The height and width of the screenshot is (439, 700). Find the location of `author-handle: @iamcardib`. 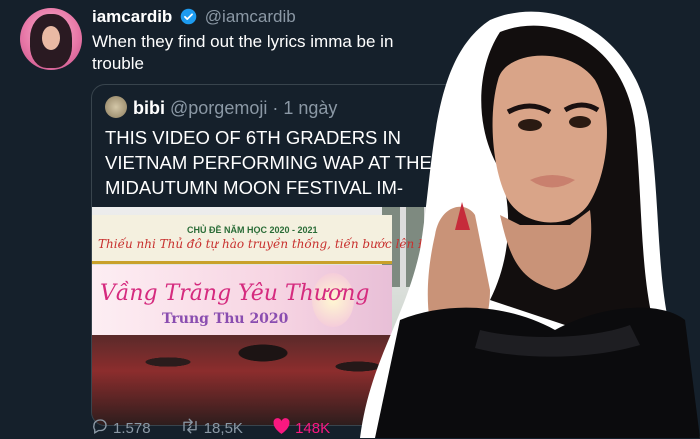

author-handle: @iamcardib is located at coordinates (250, 16).